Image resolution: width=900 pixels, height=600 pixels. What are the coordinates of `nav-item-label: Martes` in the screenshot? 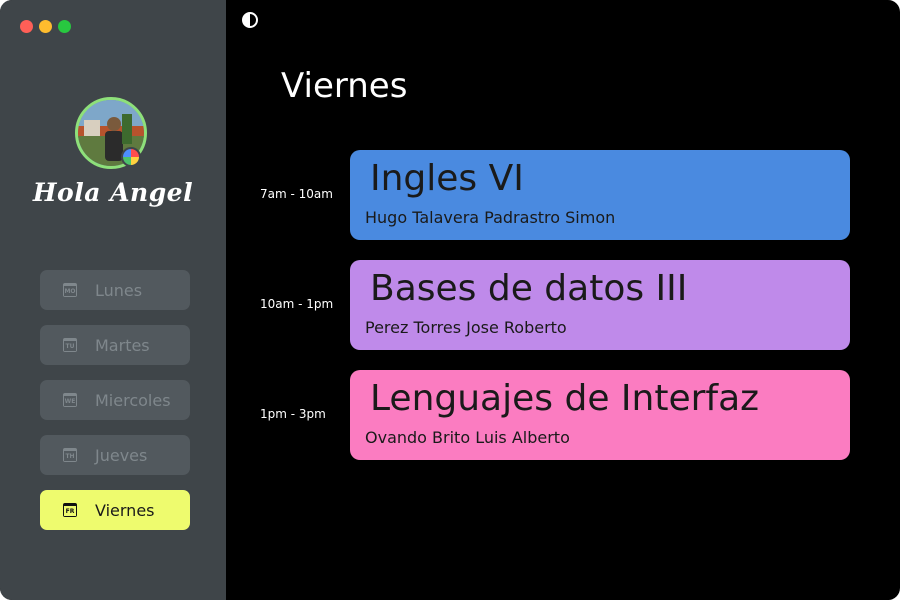 It's located at (122, 345).